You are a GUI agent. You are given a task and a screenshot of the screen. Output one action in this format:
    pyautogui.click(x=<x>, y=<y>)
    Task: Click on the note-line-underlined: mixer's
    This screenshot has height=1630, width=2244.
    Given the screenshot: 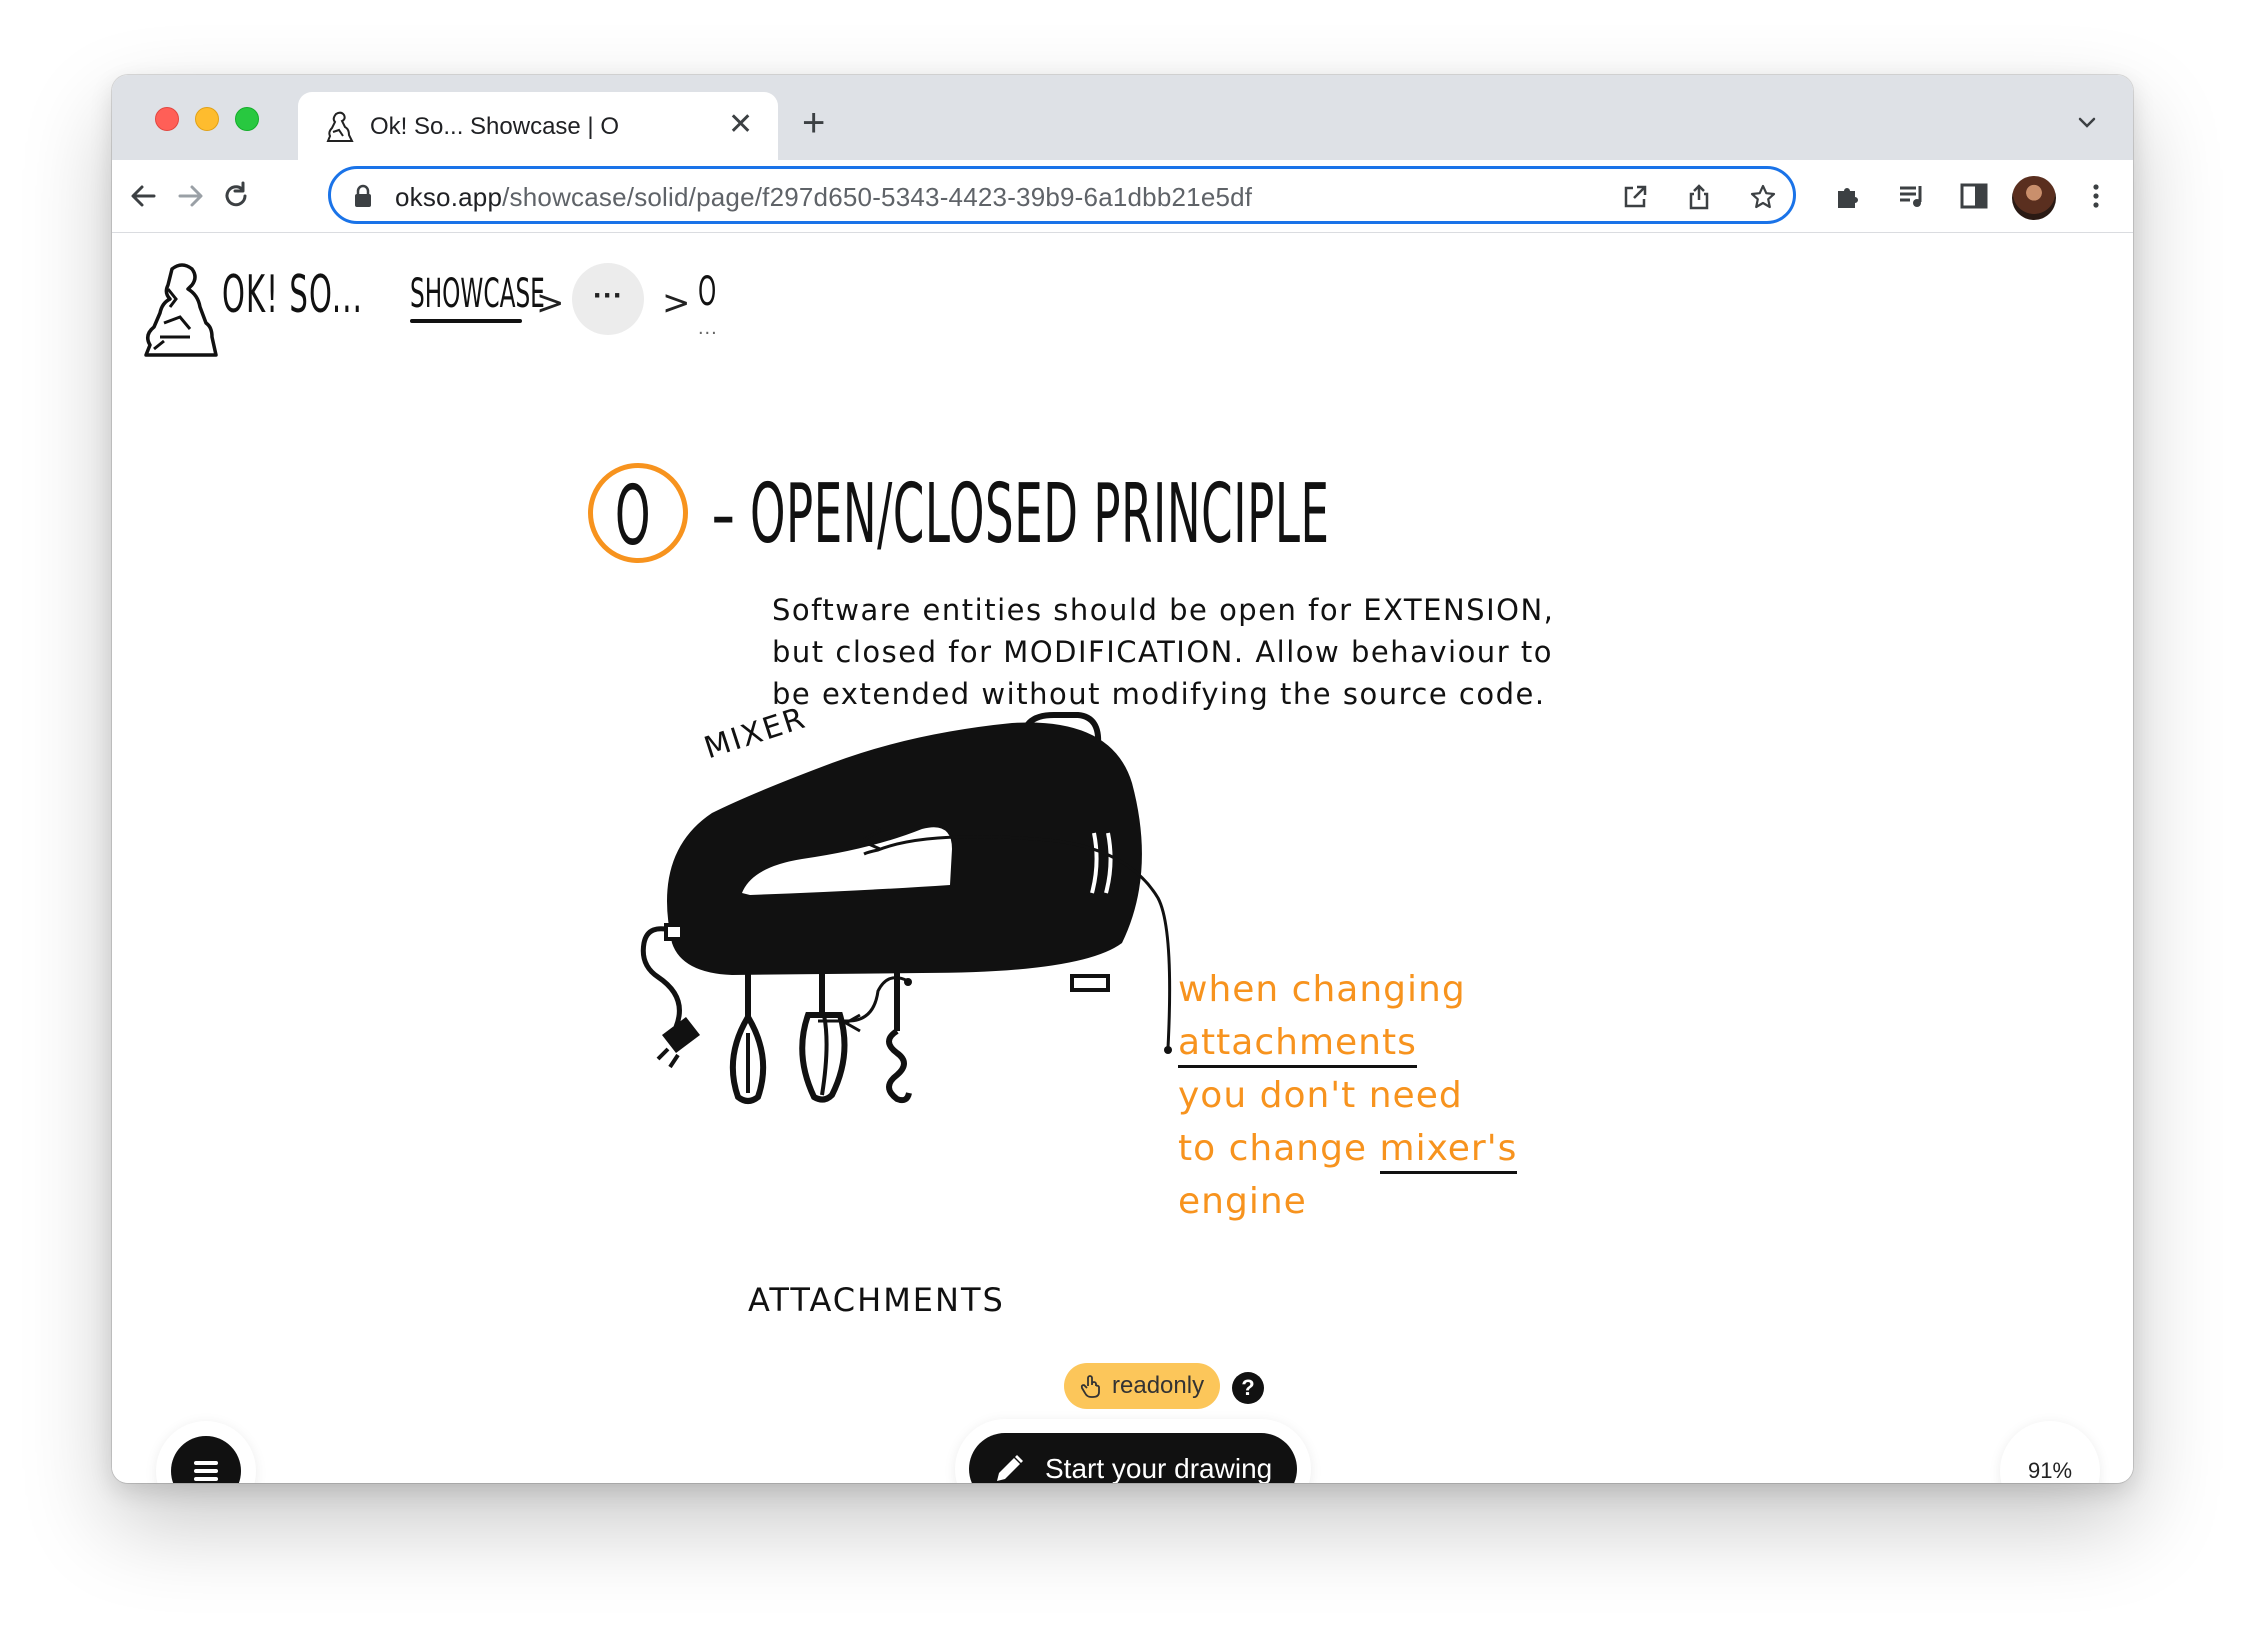 What is the action you would take?
    pyautogui.click(x=1448, y=1151)
    